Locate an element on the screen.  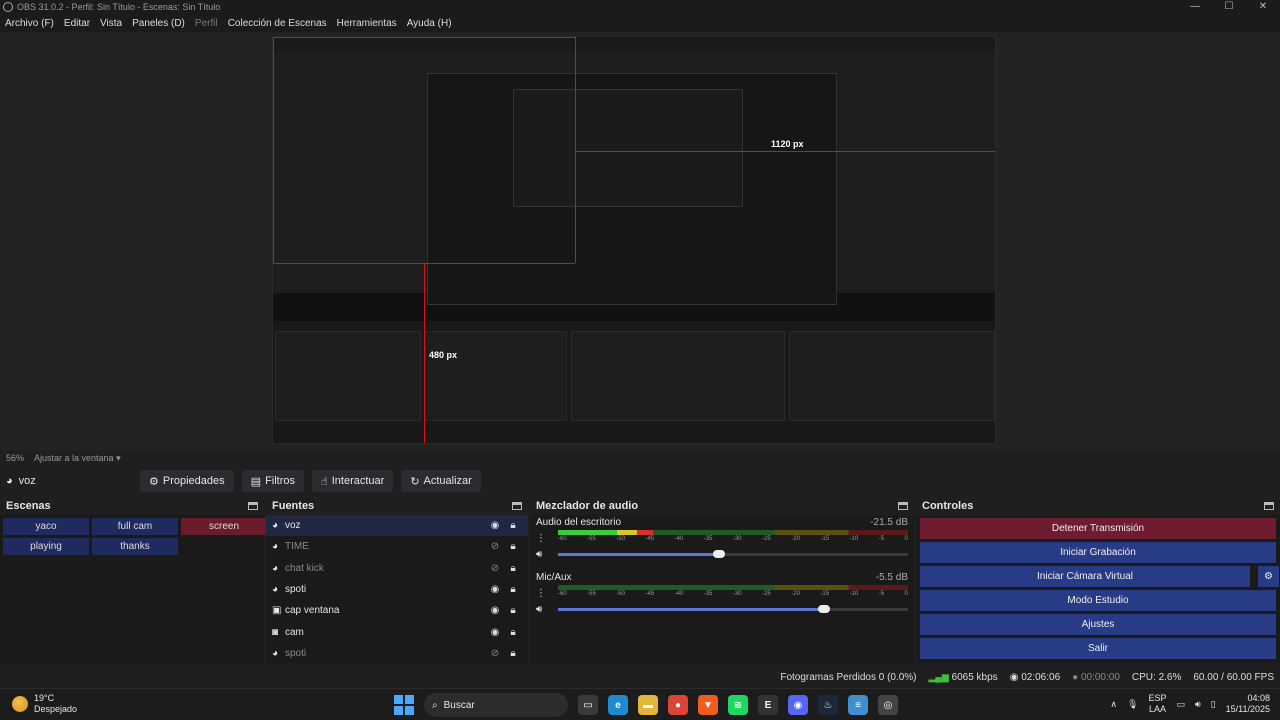
virtual-camera-settings-gear-icon: ⚙ is located at coordinates (1267, 576).